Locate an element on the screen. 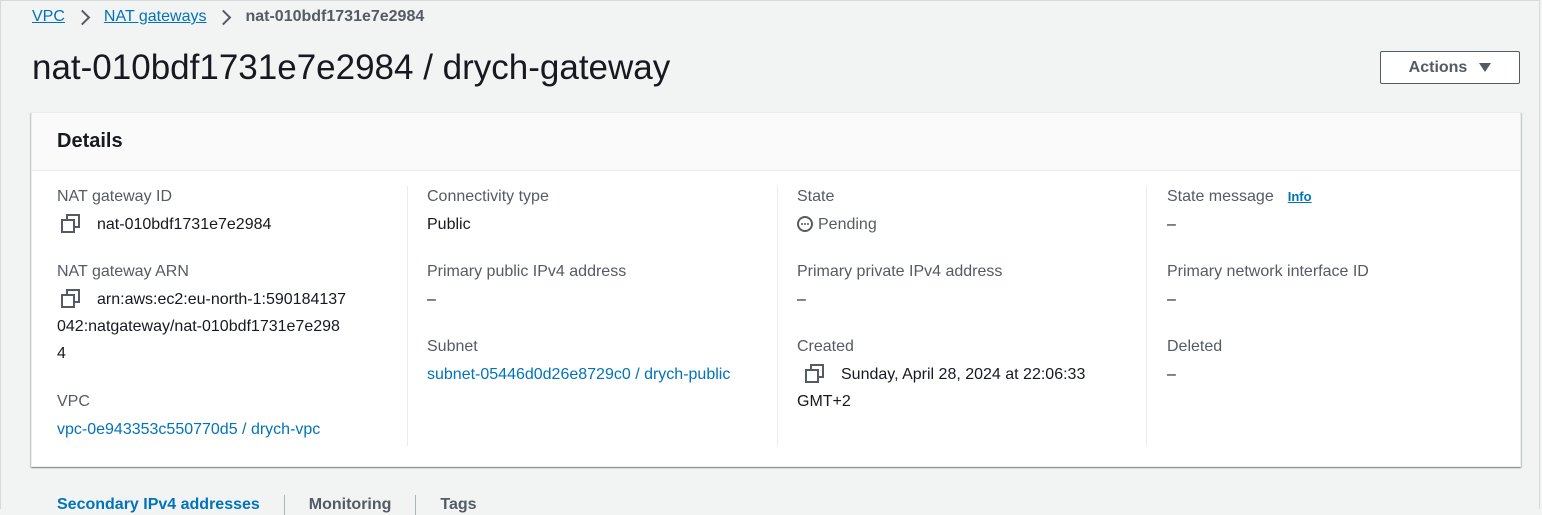 Image resolution: width=1542 pixels, height=515 pixels. created-label: Created is located at coordinates (825, 346).